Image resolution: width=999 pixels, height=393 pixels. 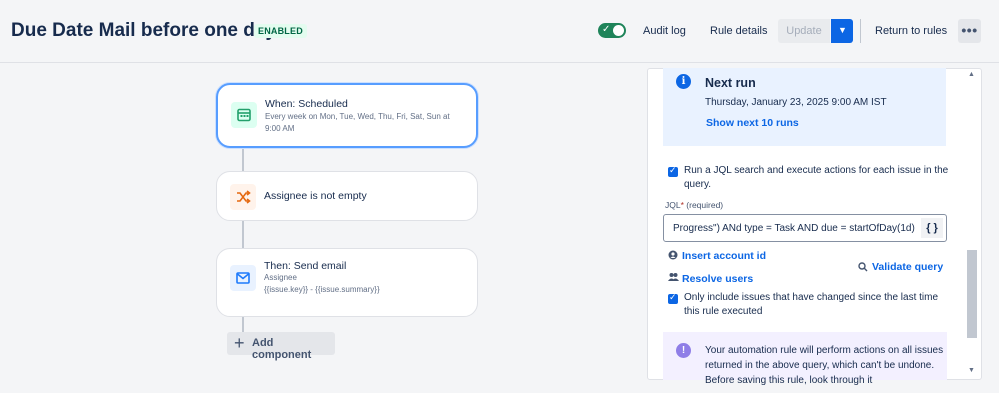 I want to click on update-dropdown-button: ▼, so click(x=842, y=31).